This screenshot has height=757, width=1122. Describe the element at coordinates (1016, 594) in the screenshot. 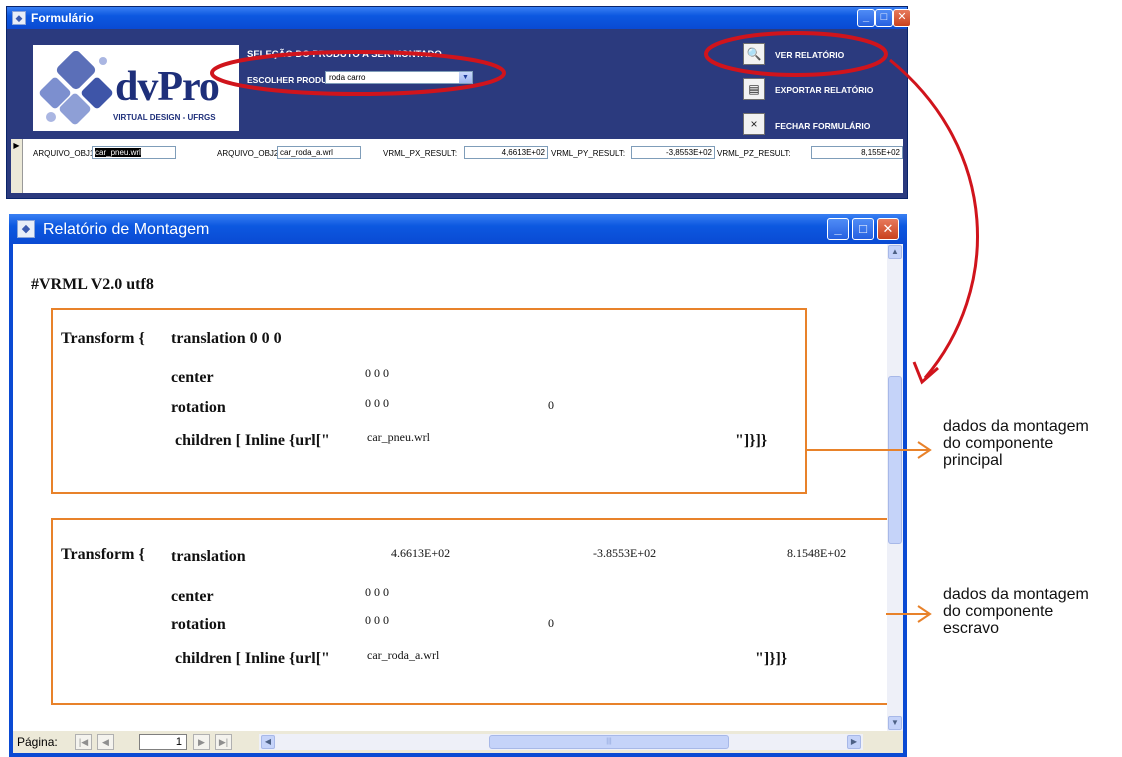

I see `annotation-escravo-line: dados da montagem` at that location.